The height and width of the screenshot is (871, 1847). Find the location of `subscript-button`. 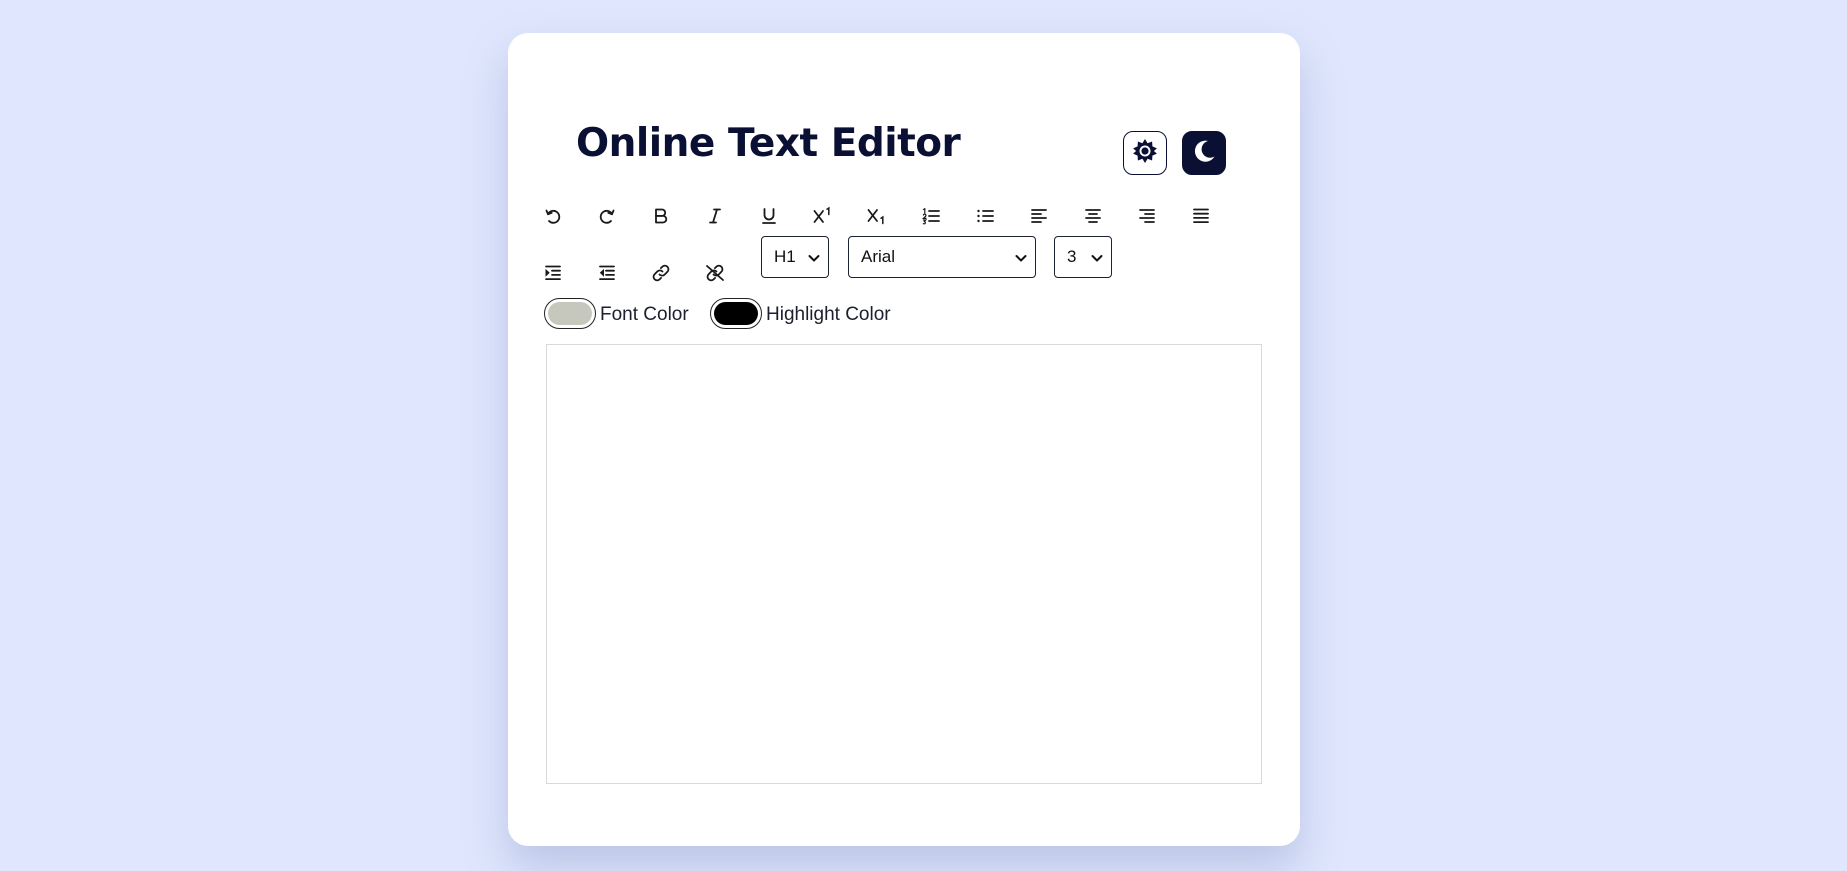

subscript-button is located at coordinates (877, 216).